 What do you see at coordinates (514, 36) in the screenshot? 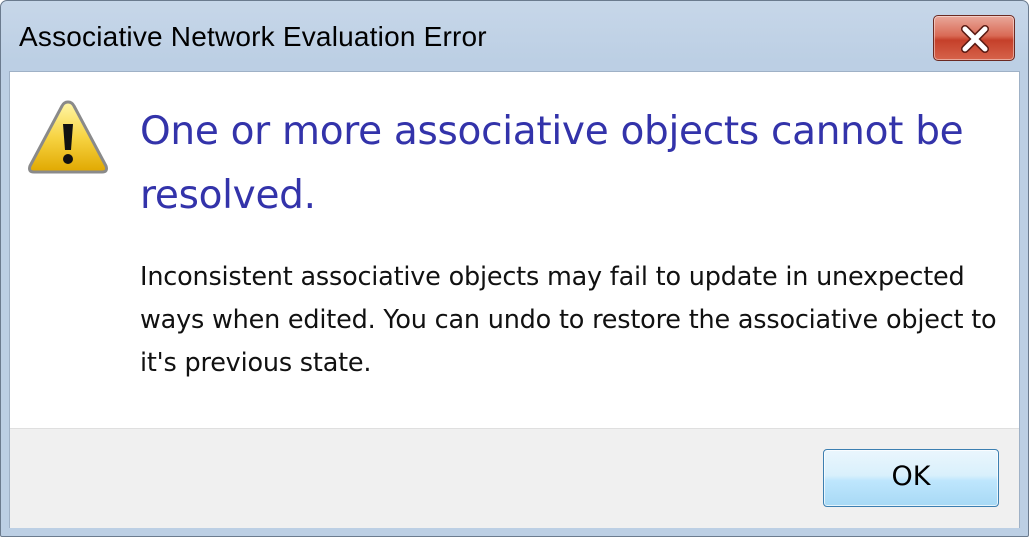
I see `title-bar: Associative Network Evaluation Error` at bounding box center [514, 36].